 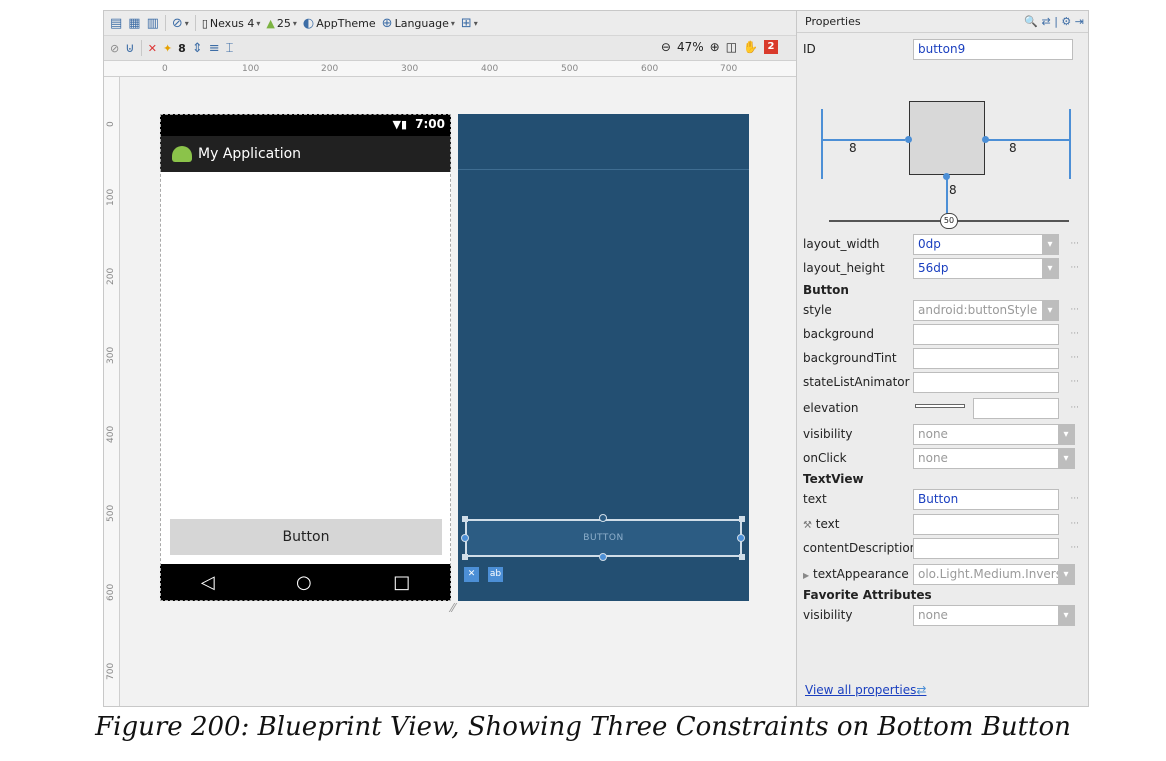 What do you see at coordinates (856, 382) in the screenshot?
I see `state-list-animator-label: stateListAnimator` at bounding box center [856, 382].